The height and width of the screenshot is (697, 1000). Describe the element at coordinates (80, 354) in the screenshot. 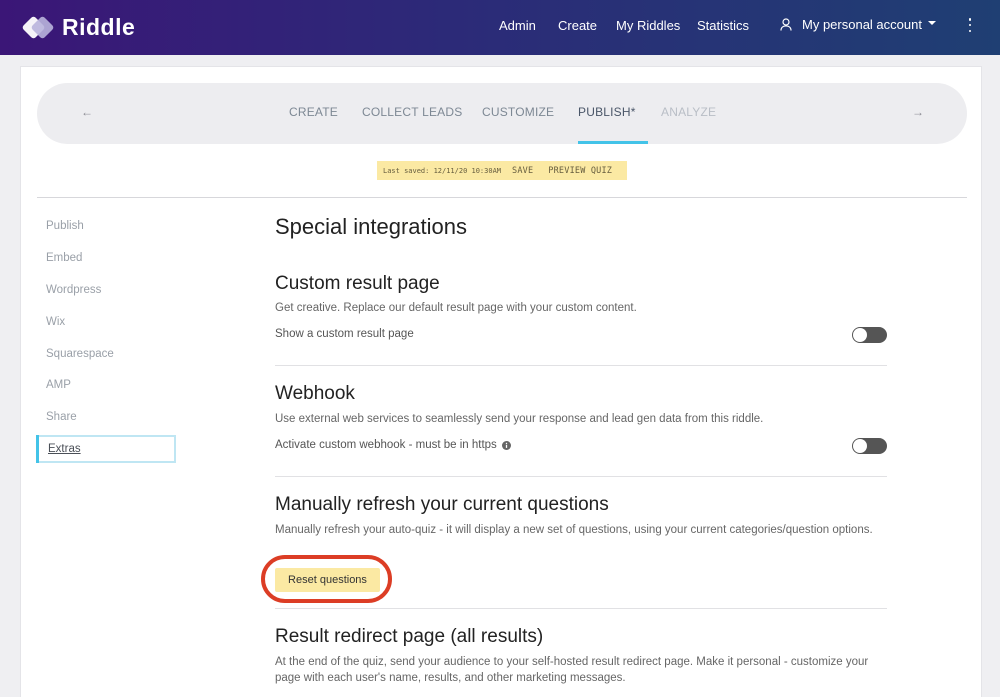

I see `sidebar-item-squarespace: Squarespace` at that location.